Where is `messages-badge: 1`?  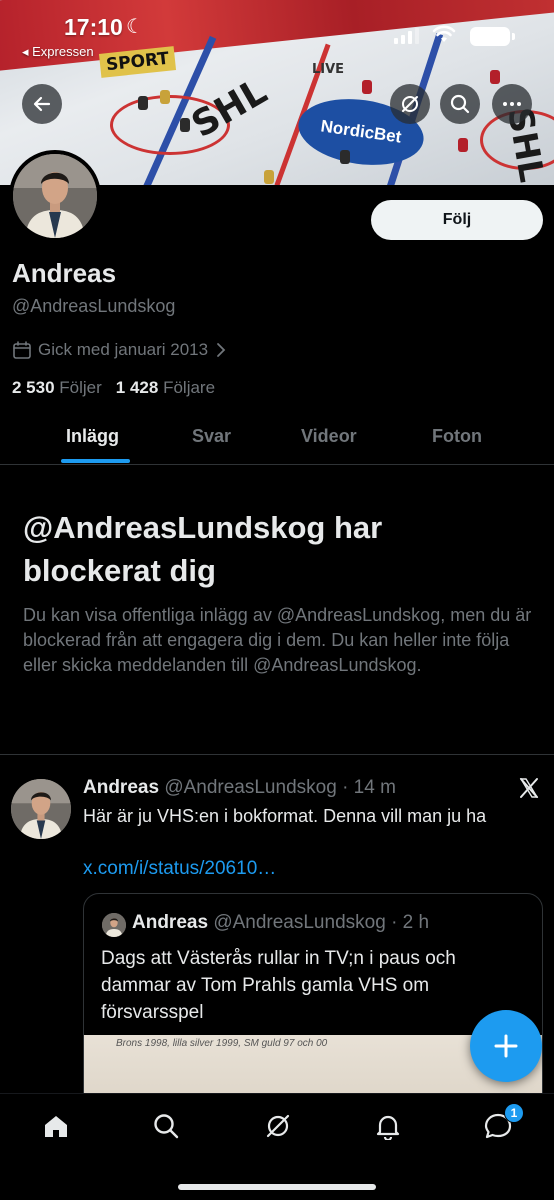
messages-badge: 1 is located at coordinates (514, 1113).